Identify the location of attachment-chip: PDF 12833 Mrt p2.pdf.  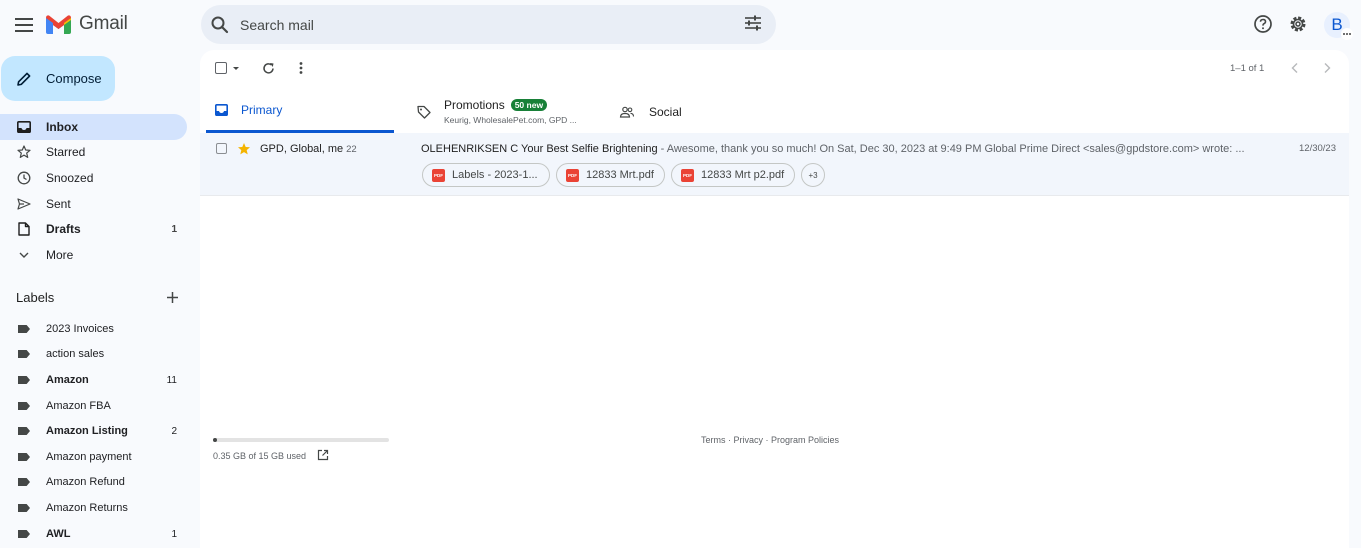
(733, 175).